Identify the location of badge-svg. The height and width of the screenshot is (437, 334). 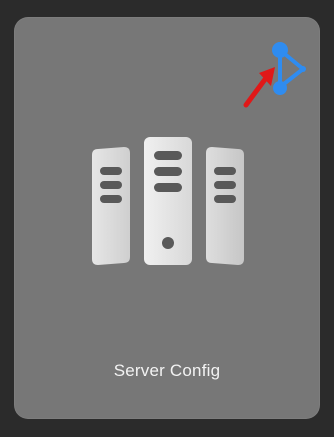
(274, 75).